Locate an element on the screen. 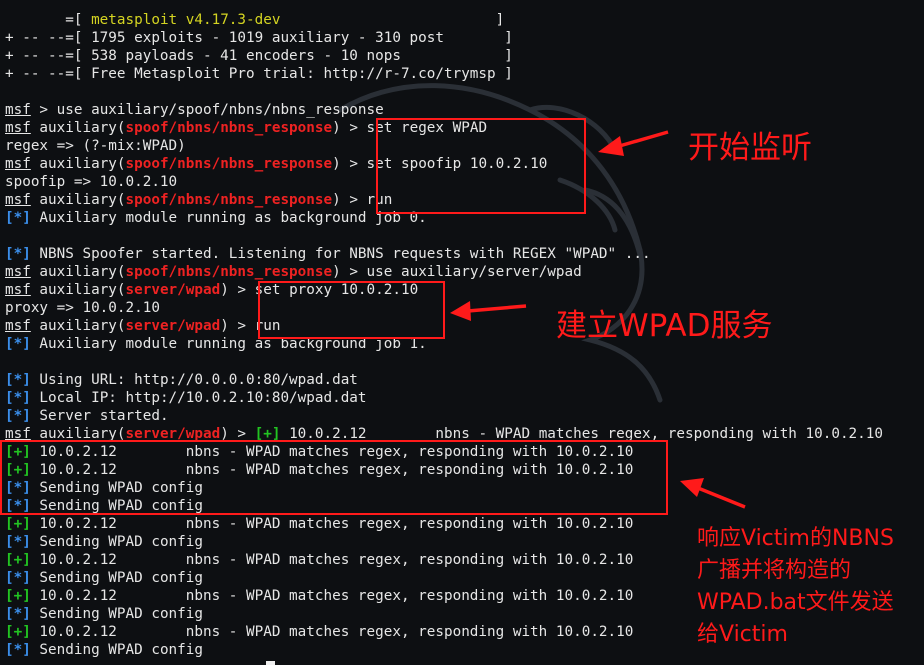 Image resolution: width=924 pixels, height=665 pixels. out-server-started: [*] Server started. is located at coordinates (87, 416).